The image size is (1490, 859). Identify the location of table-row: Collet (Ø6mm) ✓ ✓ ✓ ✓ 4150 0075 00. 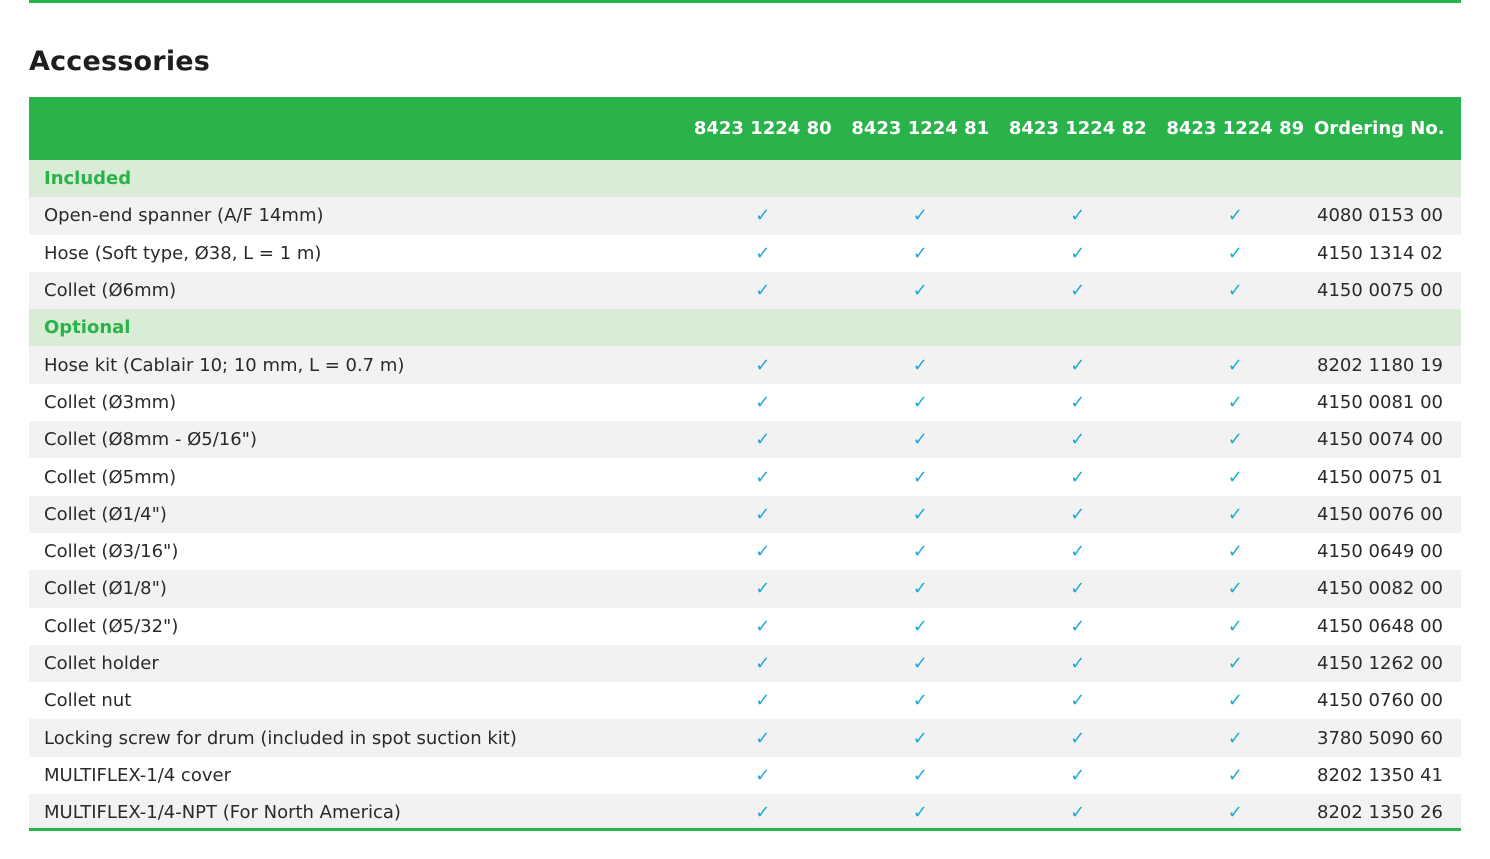
(745, 290).